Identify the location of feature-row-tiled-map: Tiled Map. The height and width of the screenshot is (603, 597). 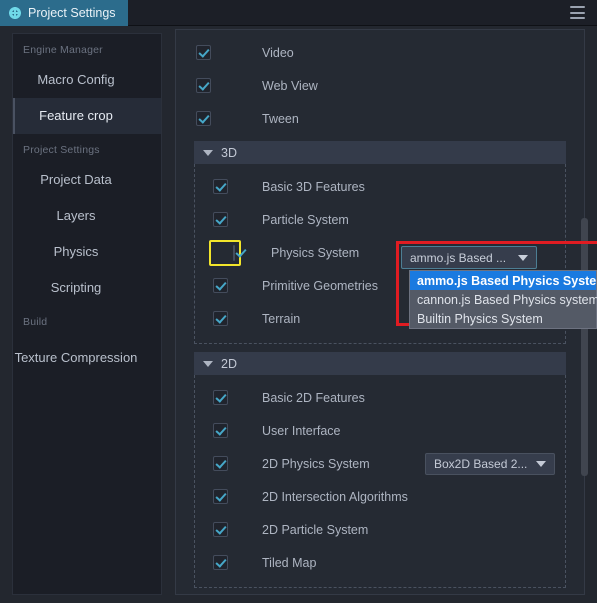
(380, 562).